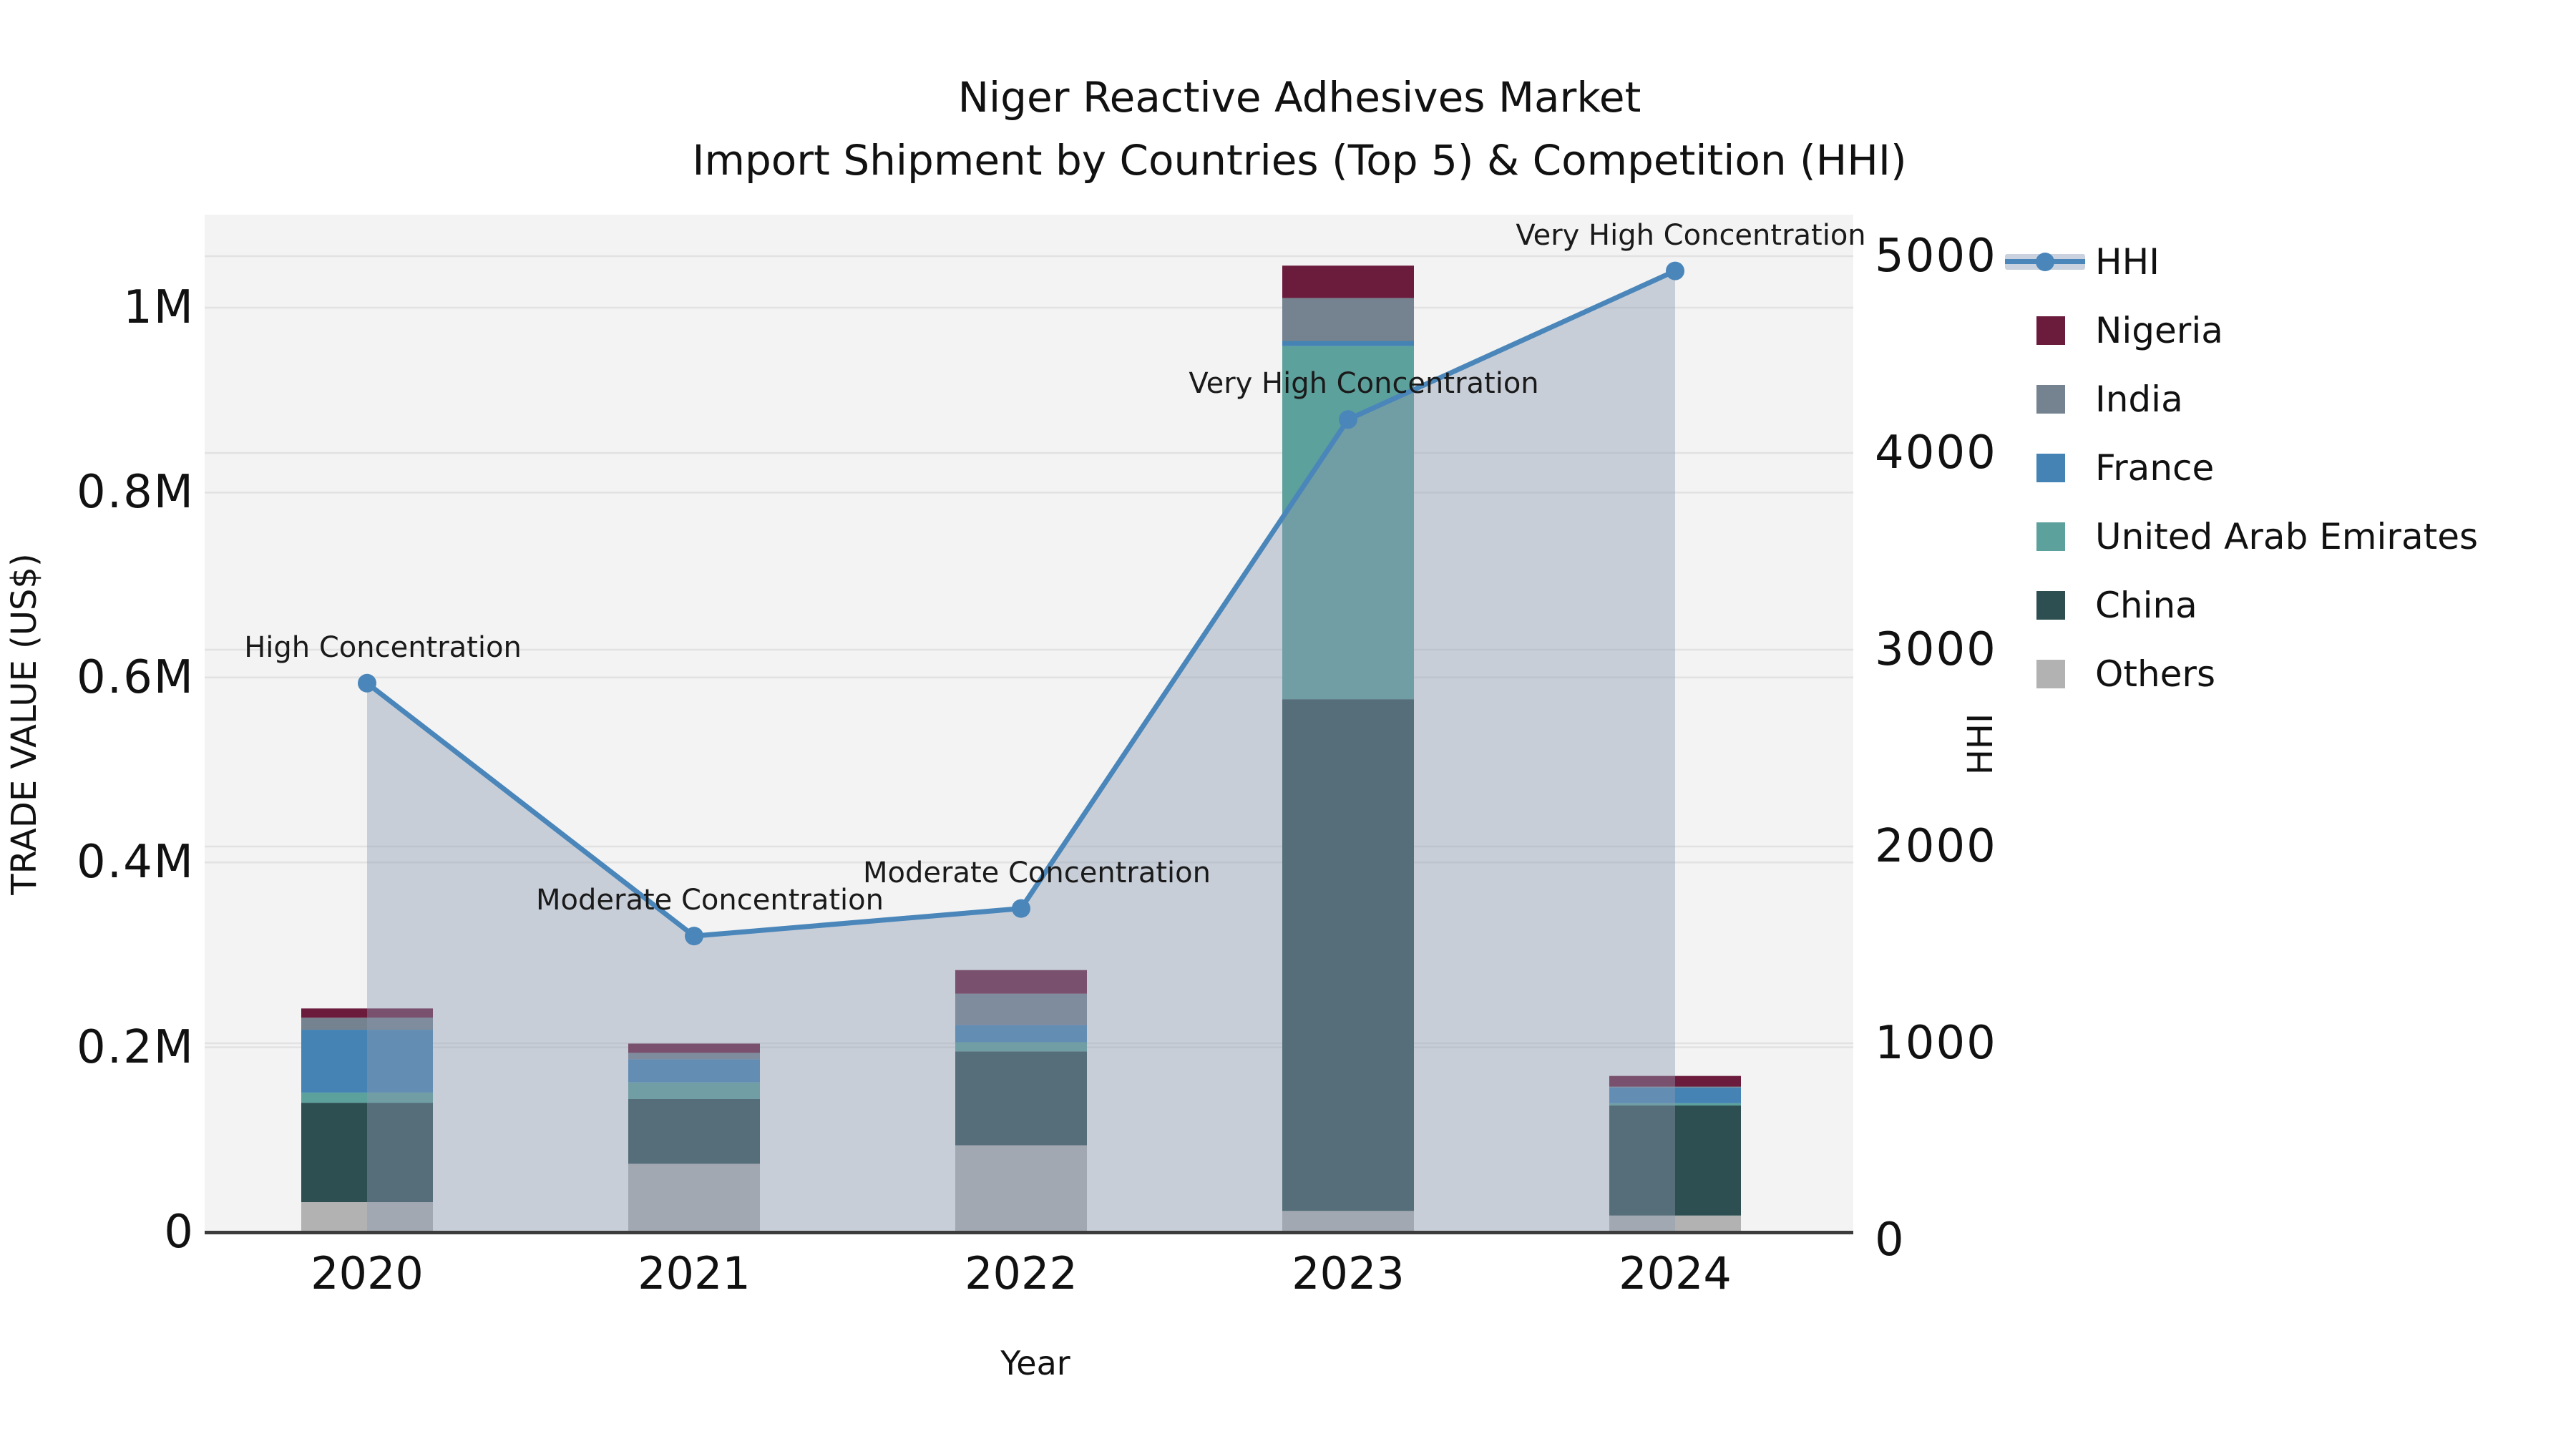 This screenshot has height=1449, width=2576. I want to click on legend-item-france: France, so click(2241, 468).